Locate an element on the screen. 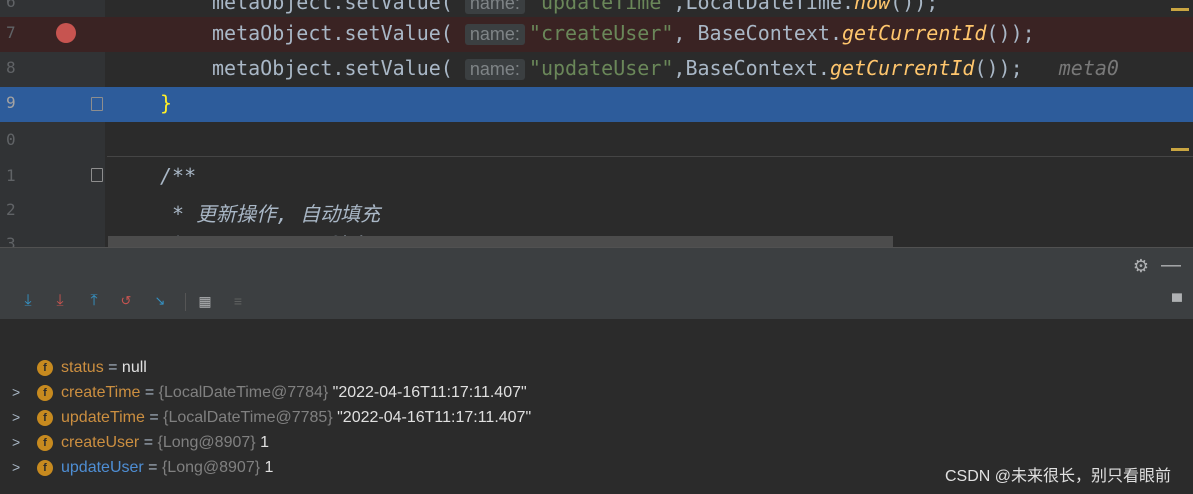 The height and width of the screenshot is (494, 1193). minimize-icon: — is located at coordinates (1171, 265).